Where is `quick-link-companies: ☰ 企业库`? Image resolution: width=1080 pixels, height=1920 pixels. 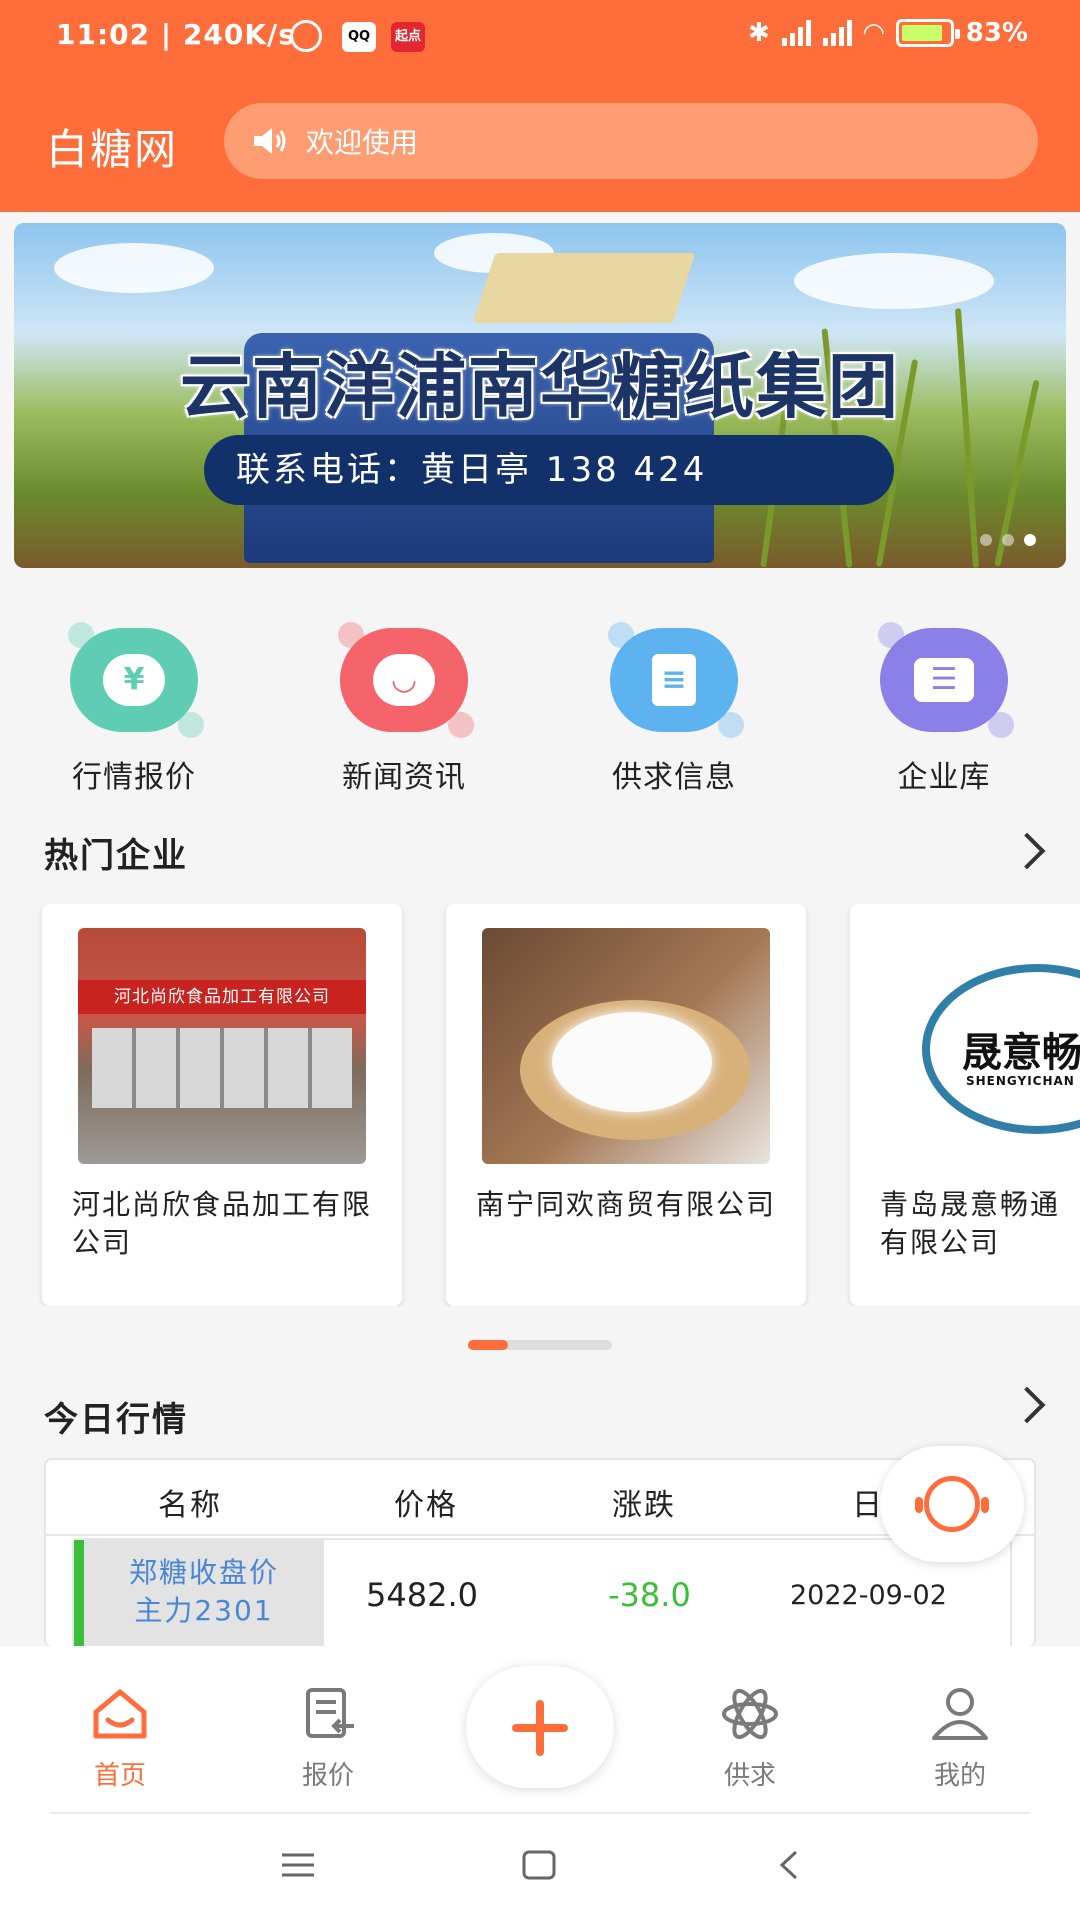
quick-link-companies: ☰ 企业库 is located at coordinates (944, 709).